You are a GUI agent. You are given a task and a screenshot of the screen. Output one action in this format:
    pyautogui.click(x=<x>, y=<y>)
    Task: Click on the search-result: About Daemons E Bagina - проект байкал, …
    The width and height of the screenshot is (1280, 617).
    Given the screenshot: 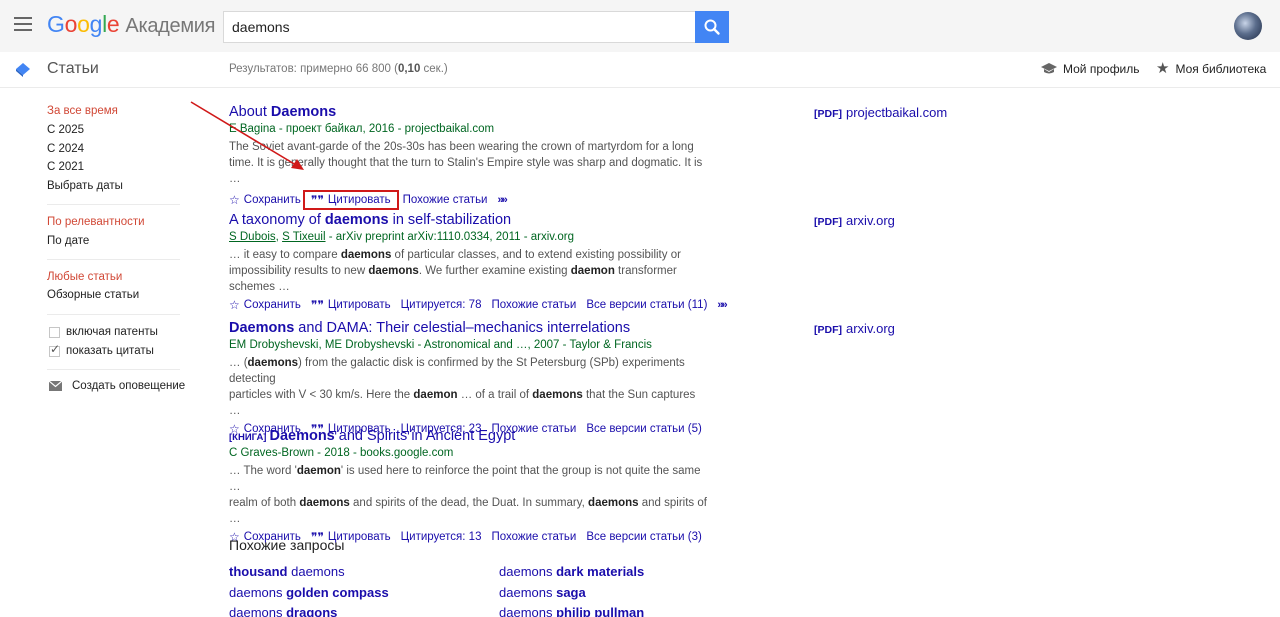 What is the action you would take?
    pyautogui.click(x=469, y=157)
    